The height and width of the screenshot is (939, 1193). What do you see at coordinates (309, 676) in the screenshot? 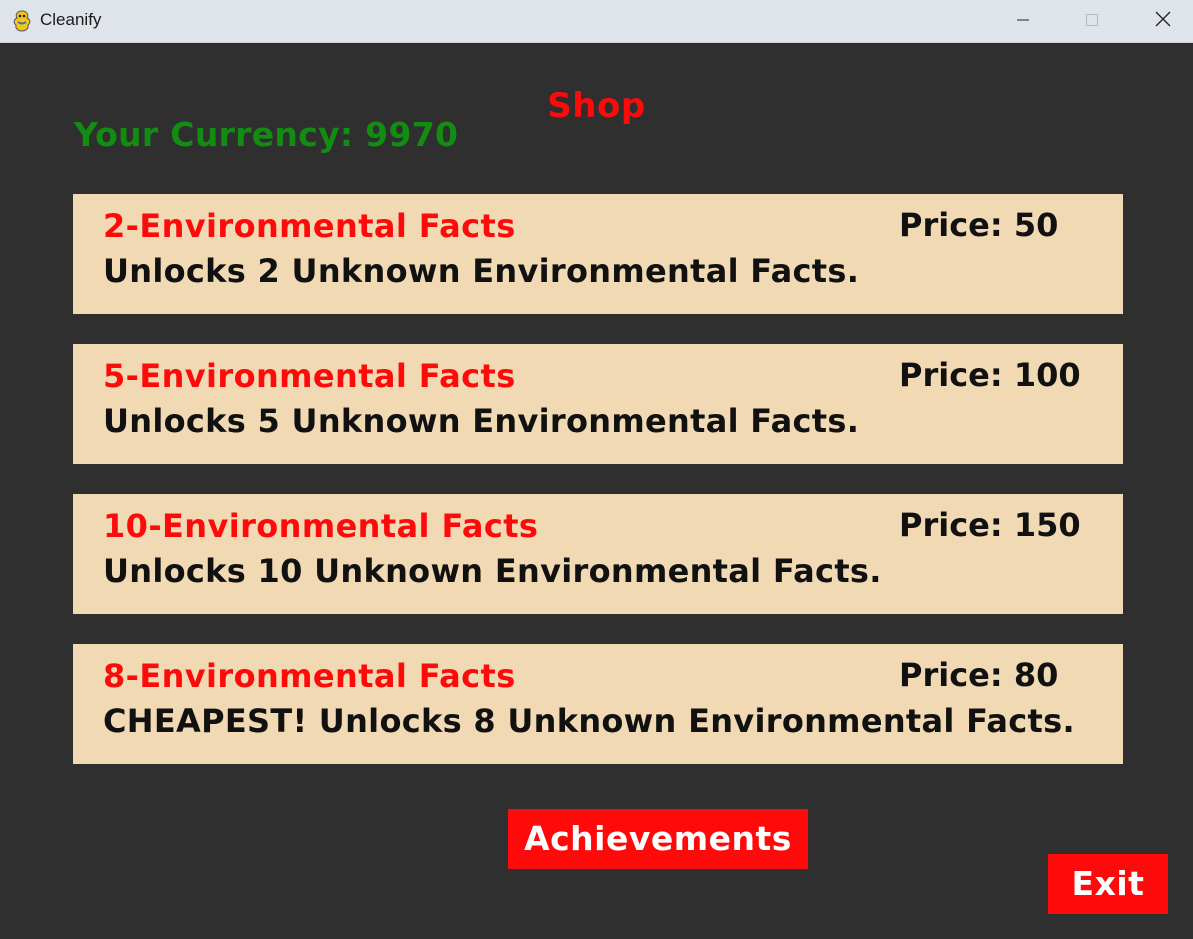
I see `shop-item-name: 8-Environmental Facts` at bounding box center [309, 676].